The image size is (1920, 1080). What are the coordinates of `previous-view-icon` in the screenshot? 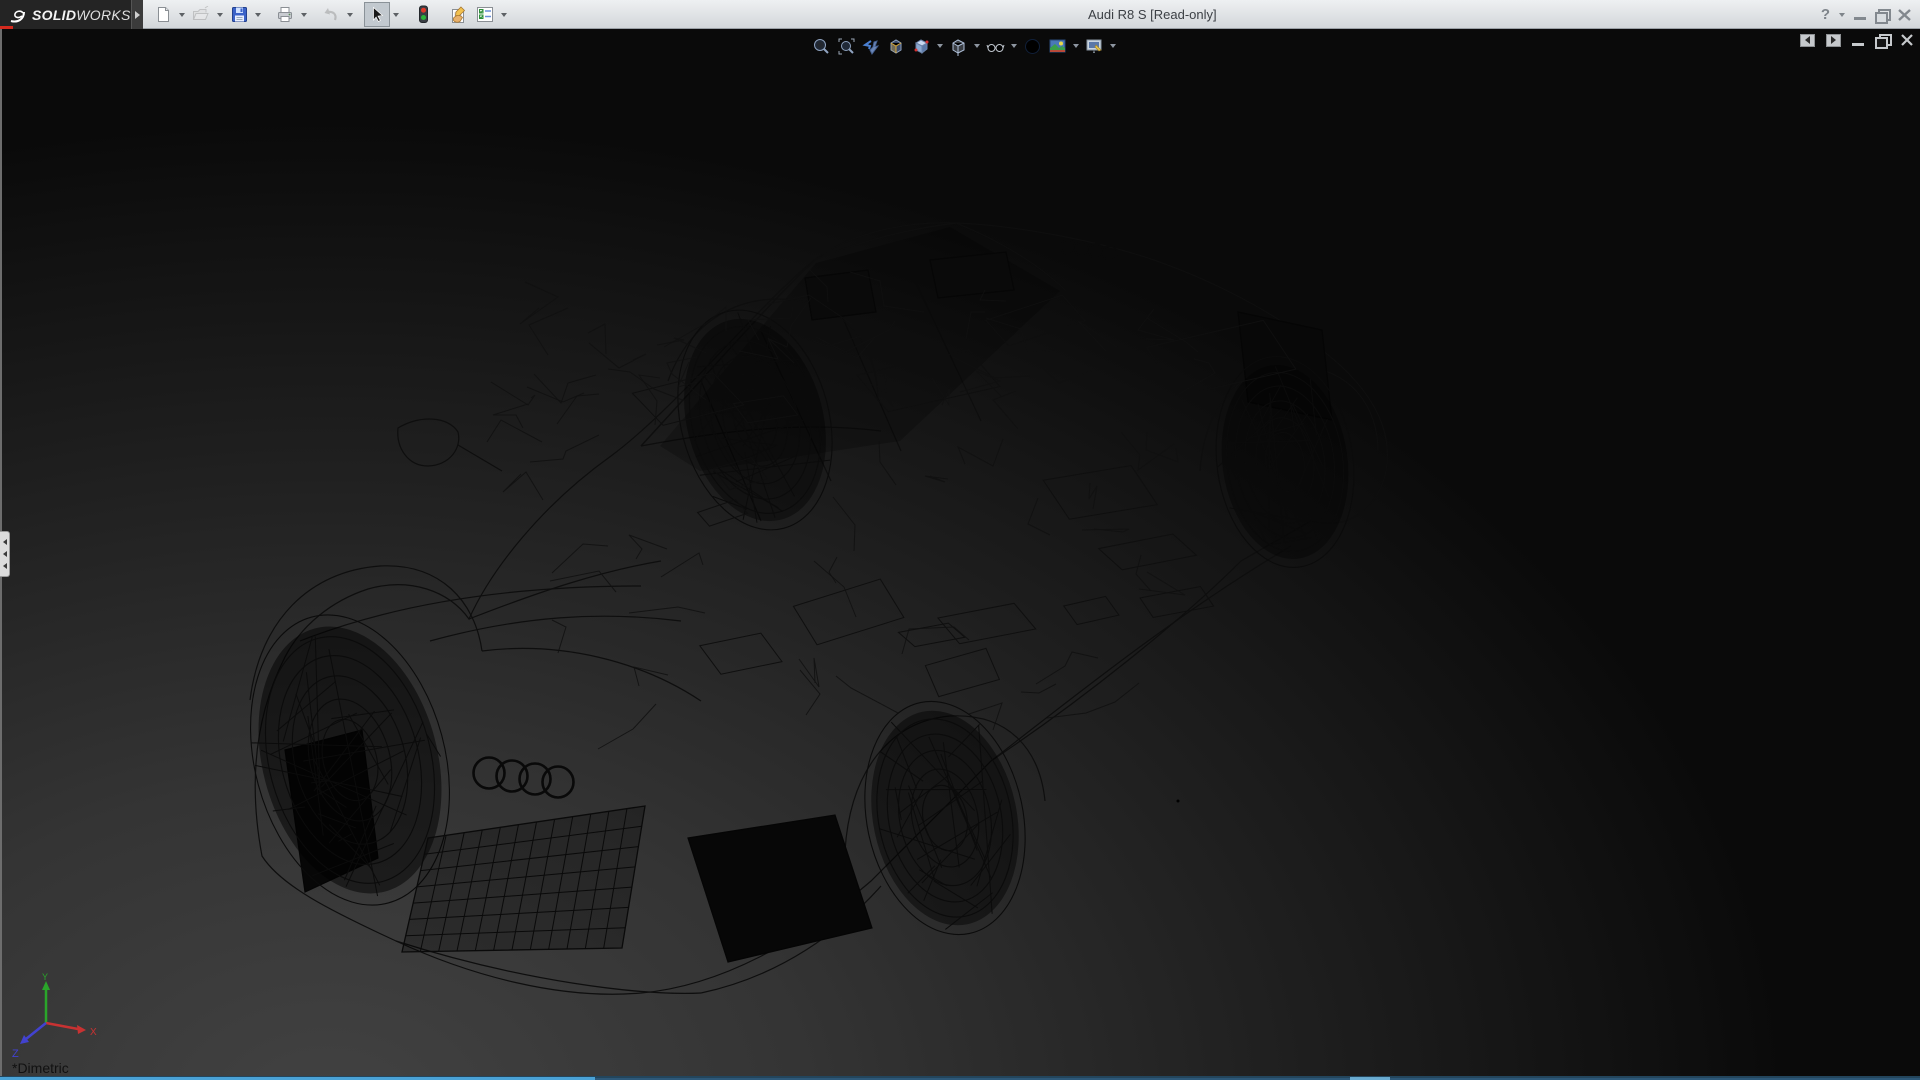 It's located at (871, 46).